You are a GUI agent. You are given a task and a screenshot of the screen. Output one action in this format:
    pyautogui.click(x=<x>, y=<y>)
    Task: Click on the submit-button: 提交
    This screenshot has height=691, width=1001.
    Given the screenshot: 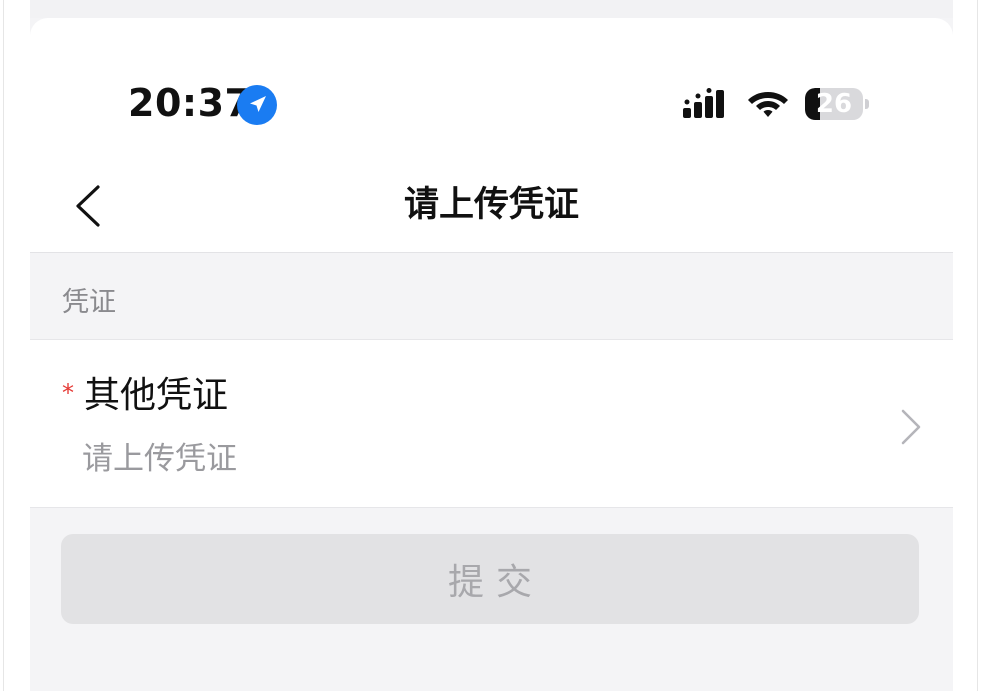 What is the action you would take?
    pyautogui.click(x=490, y=579)
    